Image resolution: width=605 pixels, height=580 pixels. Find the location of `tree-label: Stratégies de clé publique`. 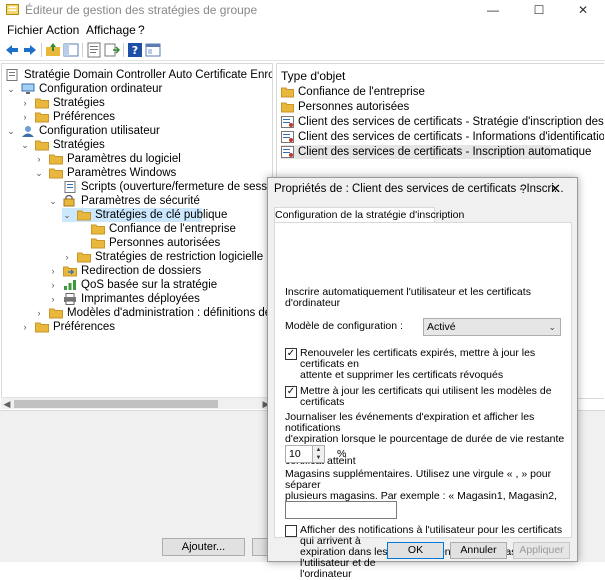

tree-label: Stratégies de clé publique is located at coordinates (161, 215).